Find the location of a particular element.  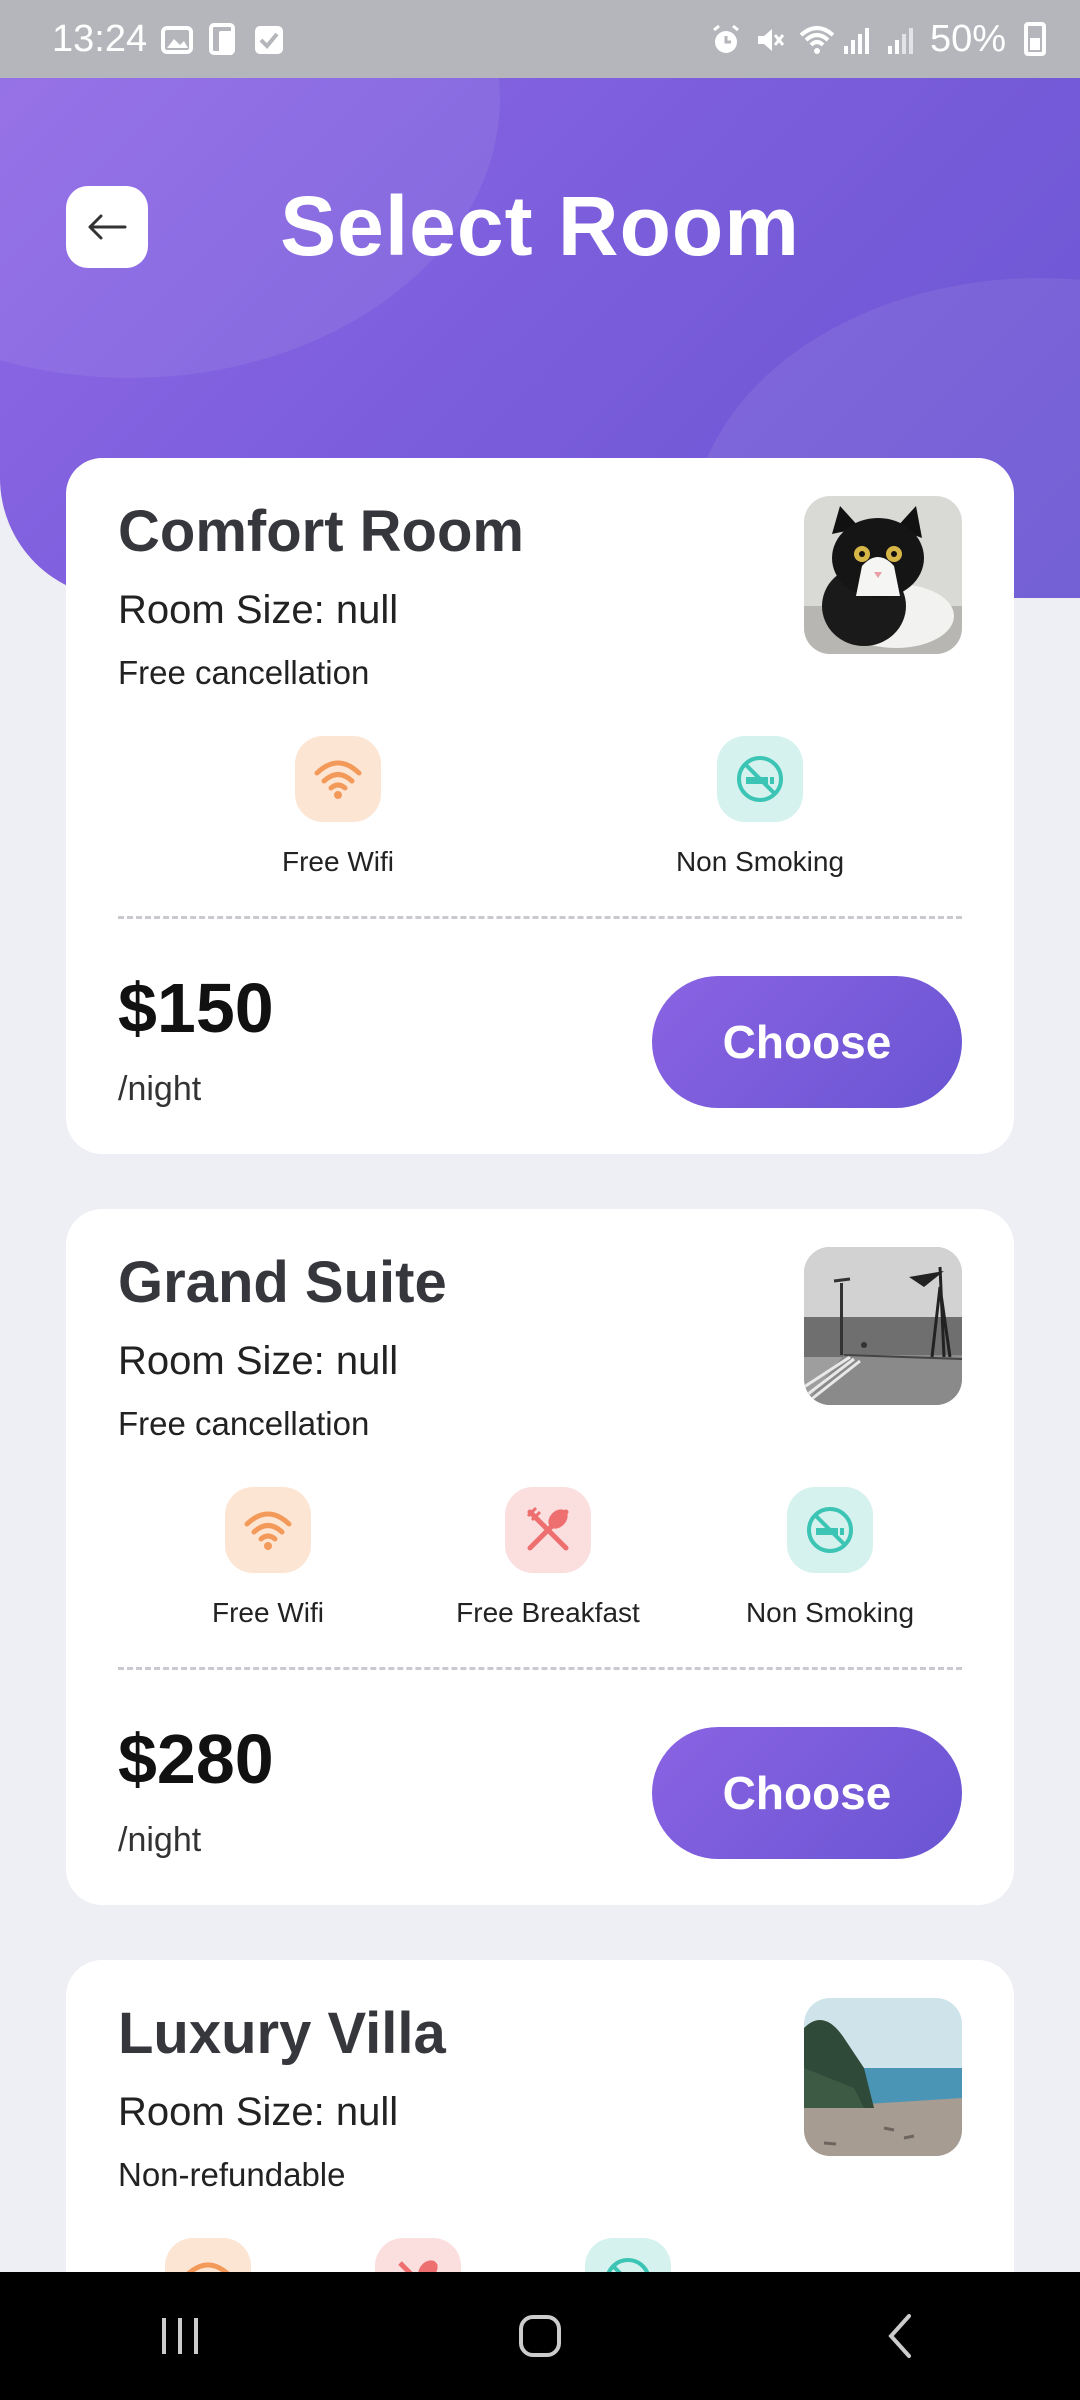

alarm-icon is located at coordinates (726, 39).